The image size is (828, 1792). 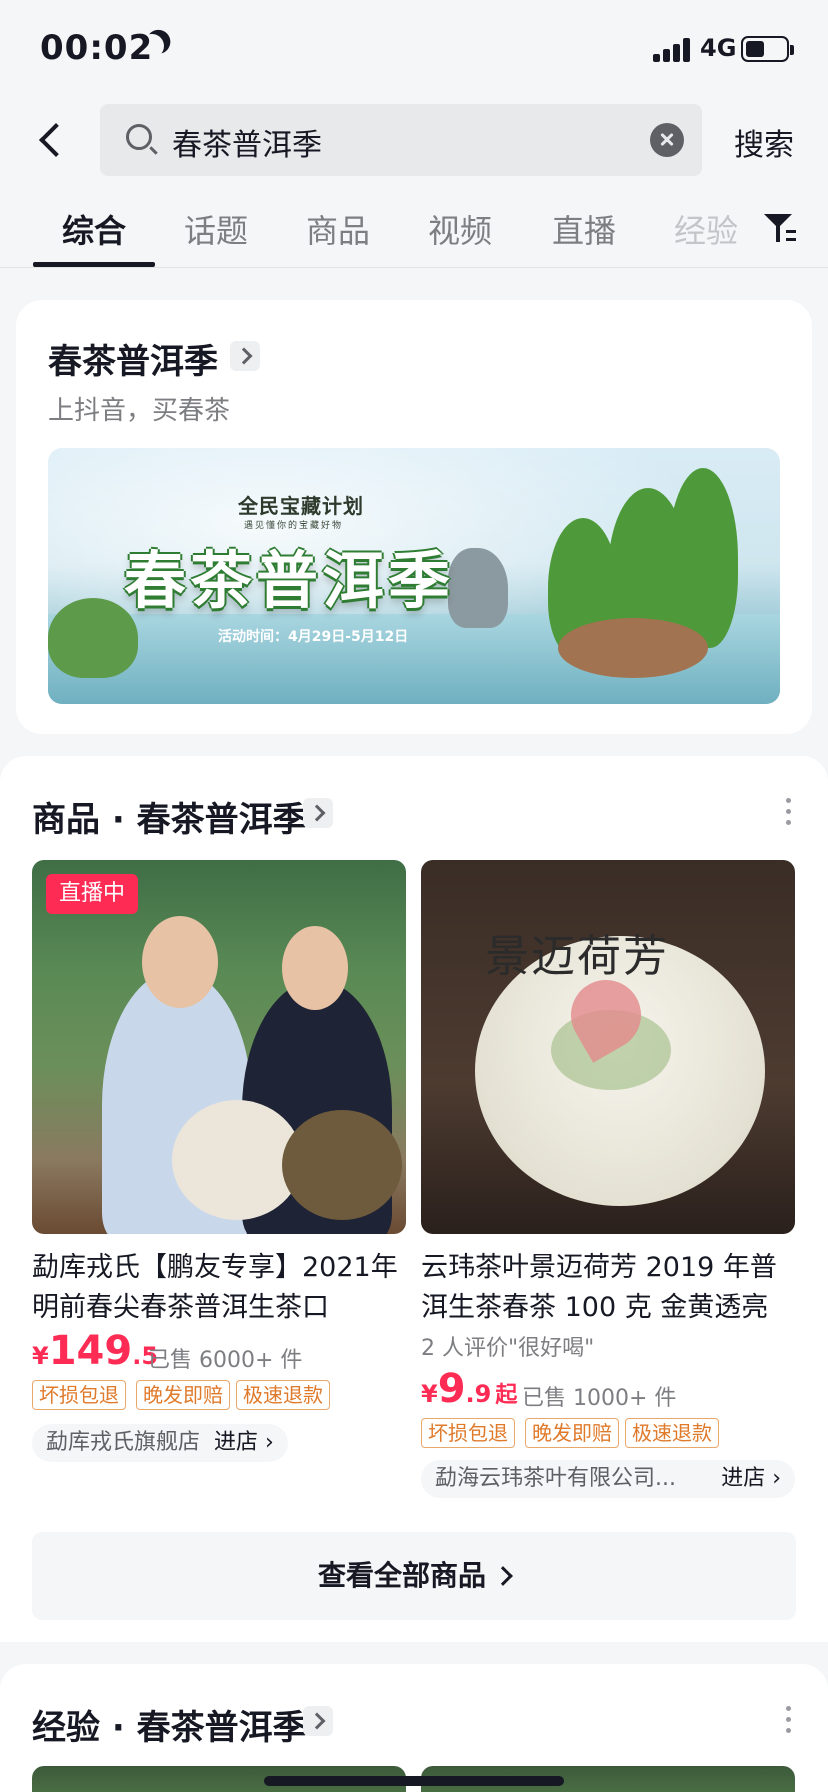 What do you see at coordinates (301, 506) in the screenshot?
I see `banner-plan: 全民宝藏计划` at bounding box center [301, 506].